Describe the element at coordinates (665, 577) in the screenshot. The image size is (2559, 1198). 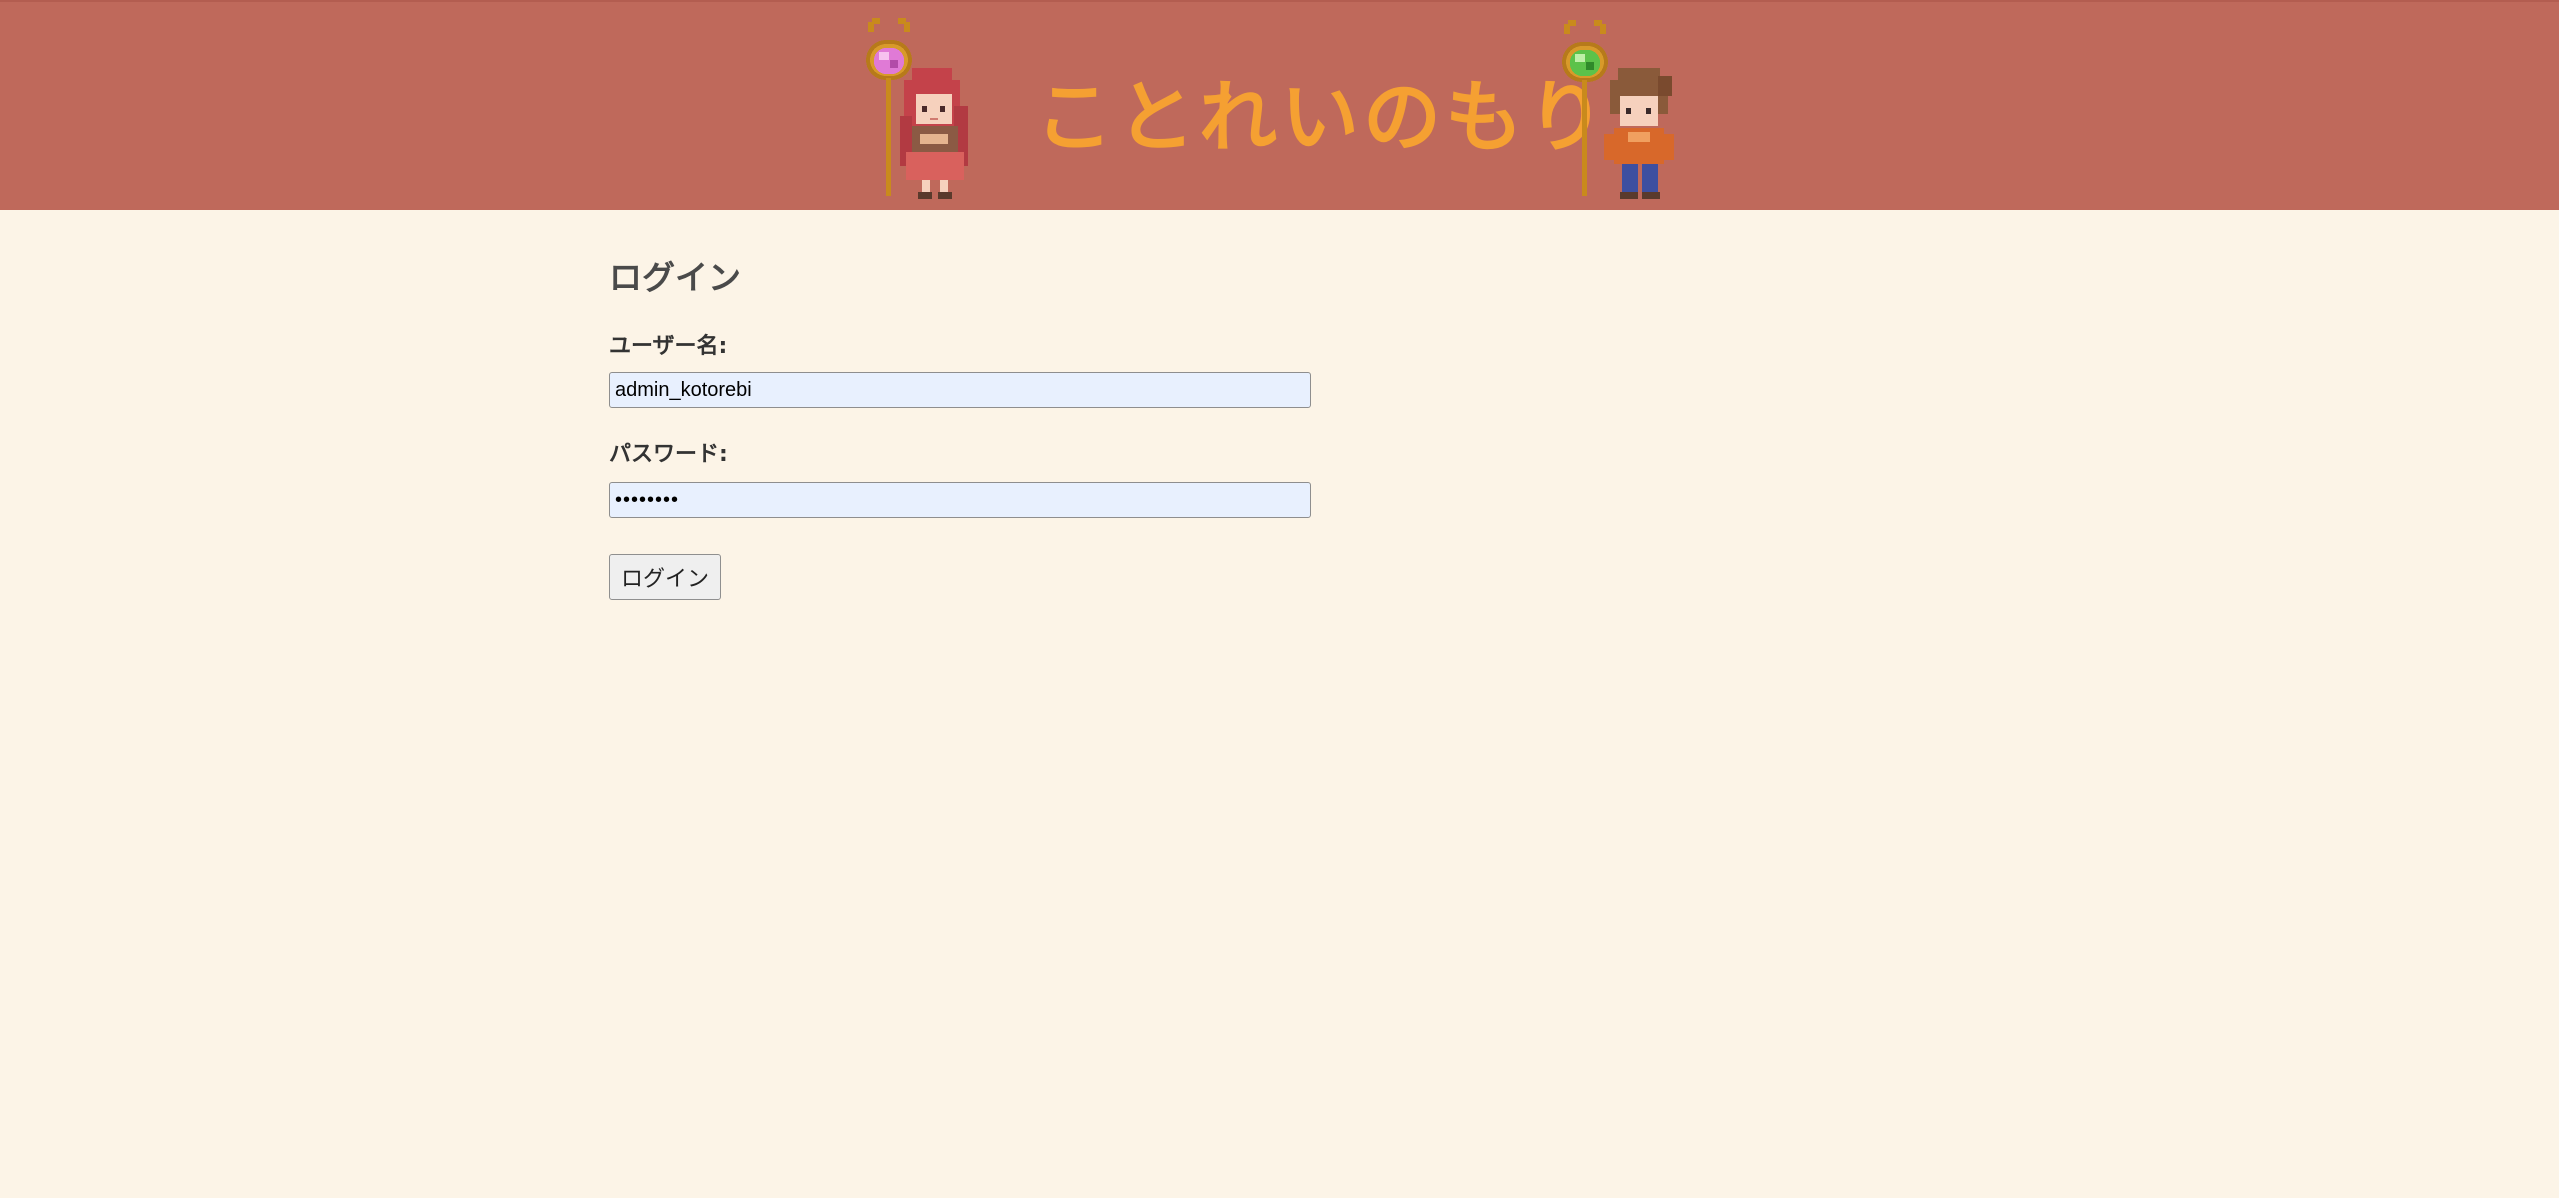
I see `login-button: ログイン` at that location.